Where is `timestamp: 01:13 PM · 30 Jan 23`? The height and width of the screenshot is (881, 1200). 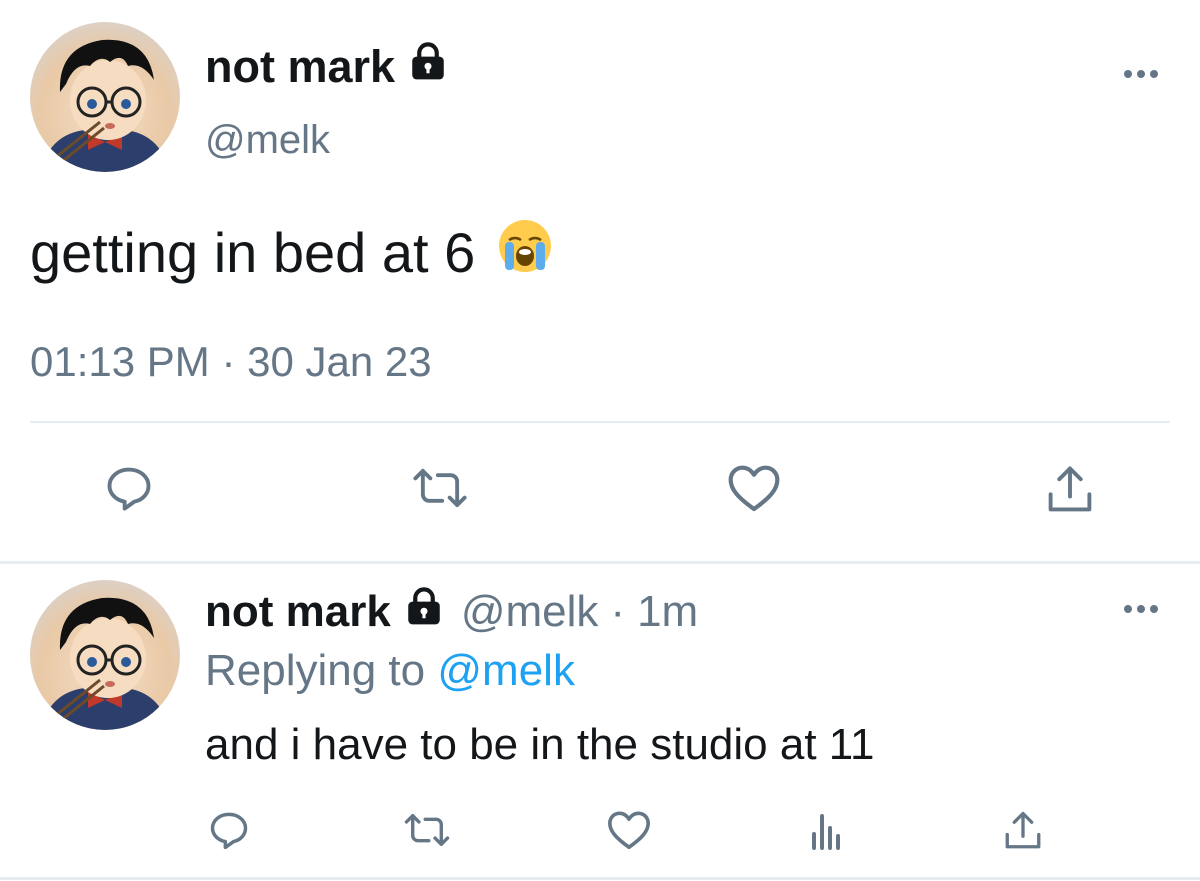 timestamp: 01:13 PM · 30 Jan 23 is located at coordinates (231, 362).